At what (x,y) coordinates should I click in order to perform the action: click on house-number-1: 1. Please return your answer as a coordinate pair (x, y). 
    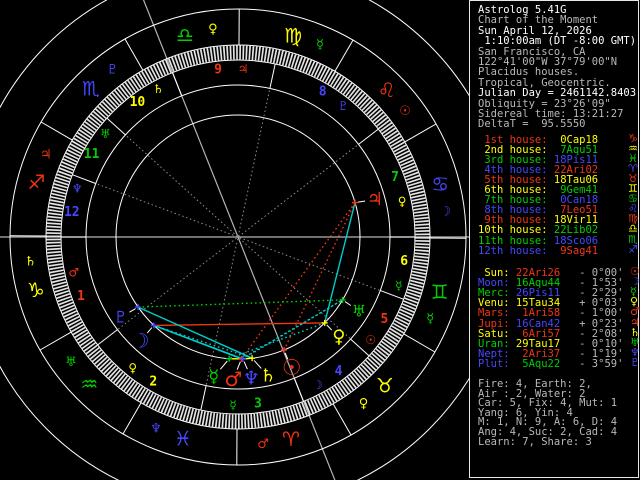
    Looking at the image, I should click on (81, 296).